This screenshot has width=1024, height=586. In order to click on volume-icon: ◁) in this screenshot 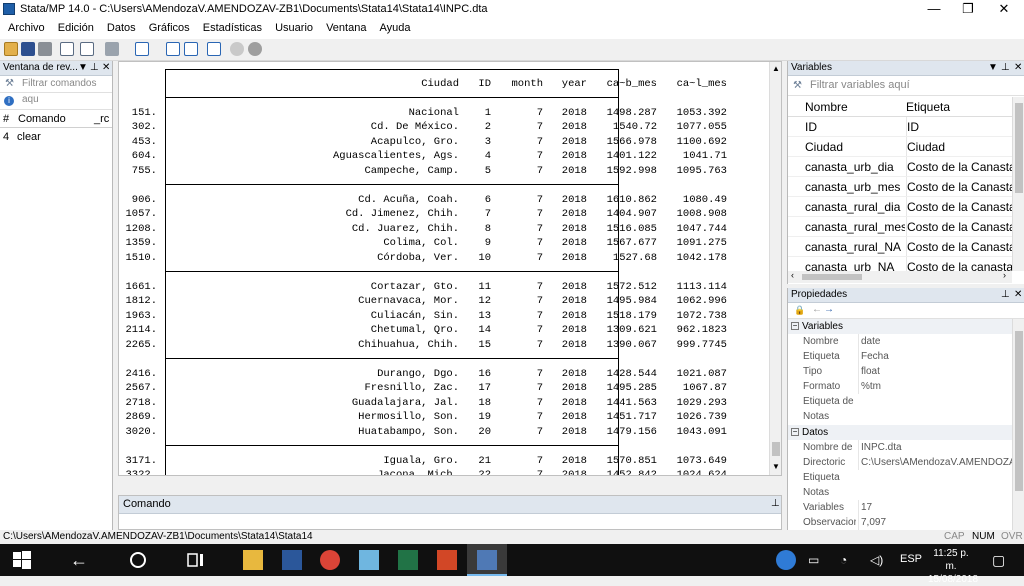, I will do `click(880, 560)`.